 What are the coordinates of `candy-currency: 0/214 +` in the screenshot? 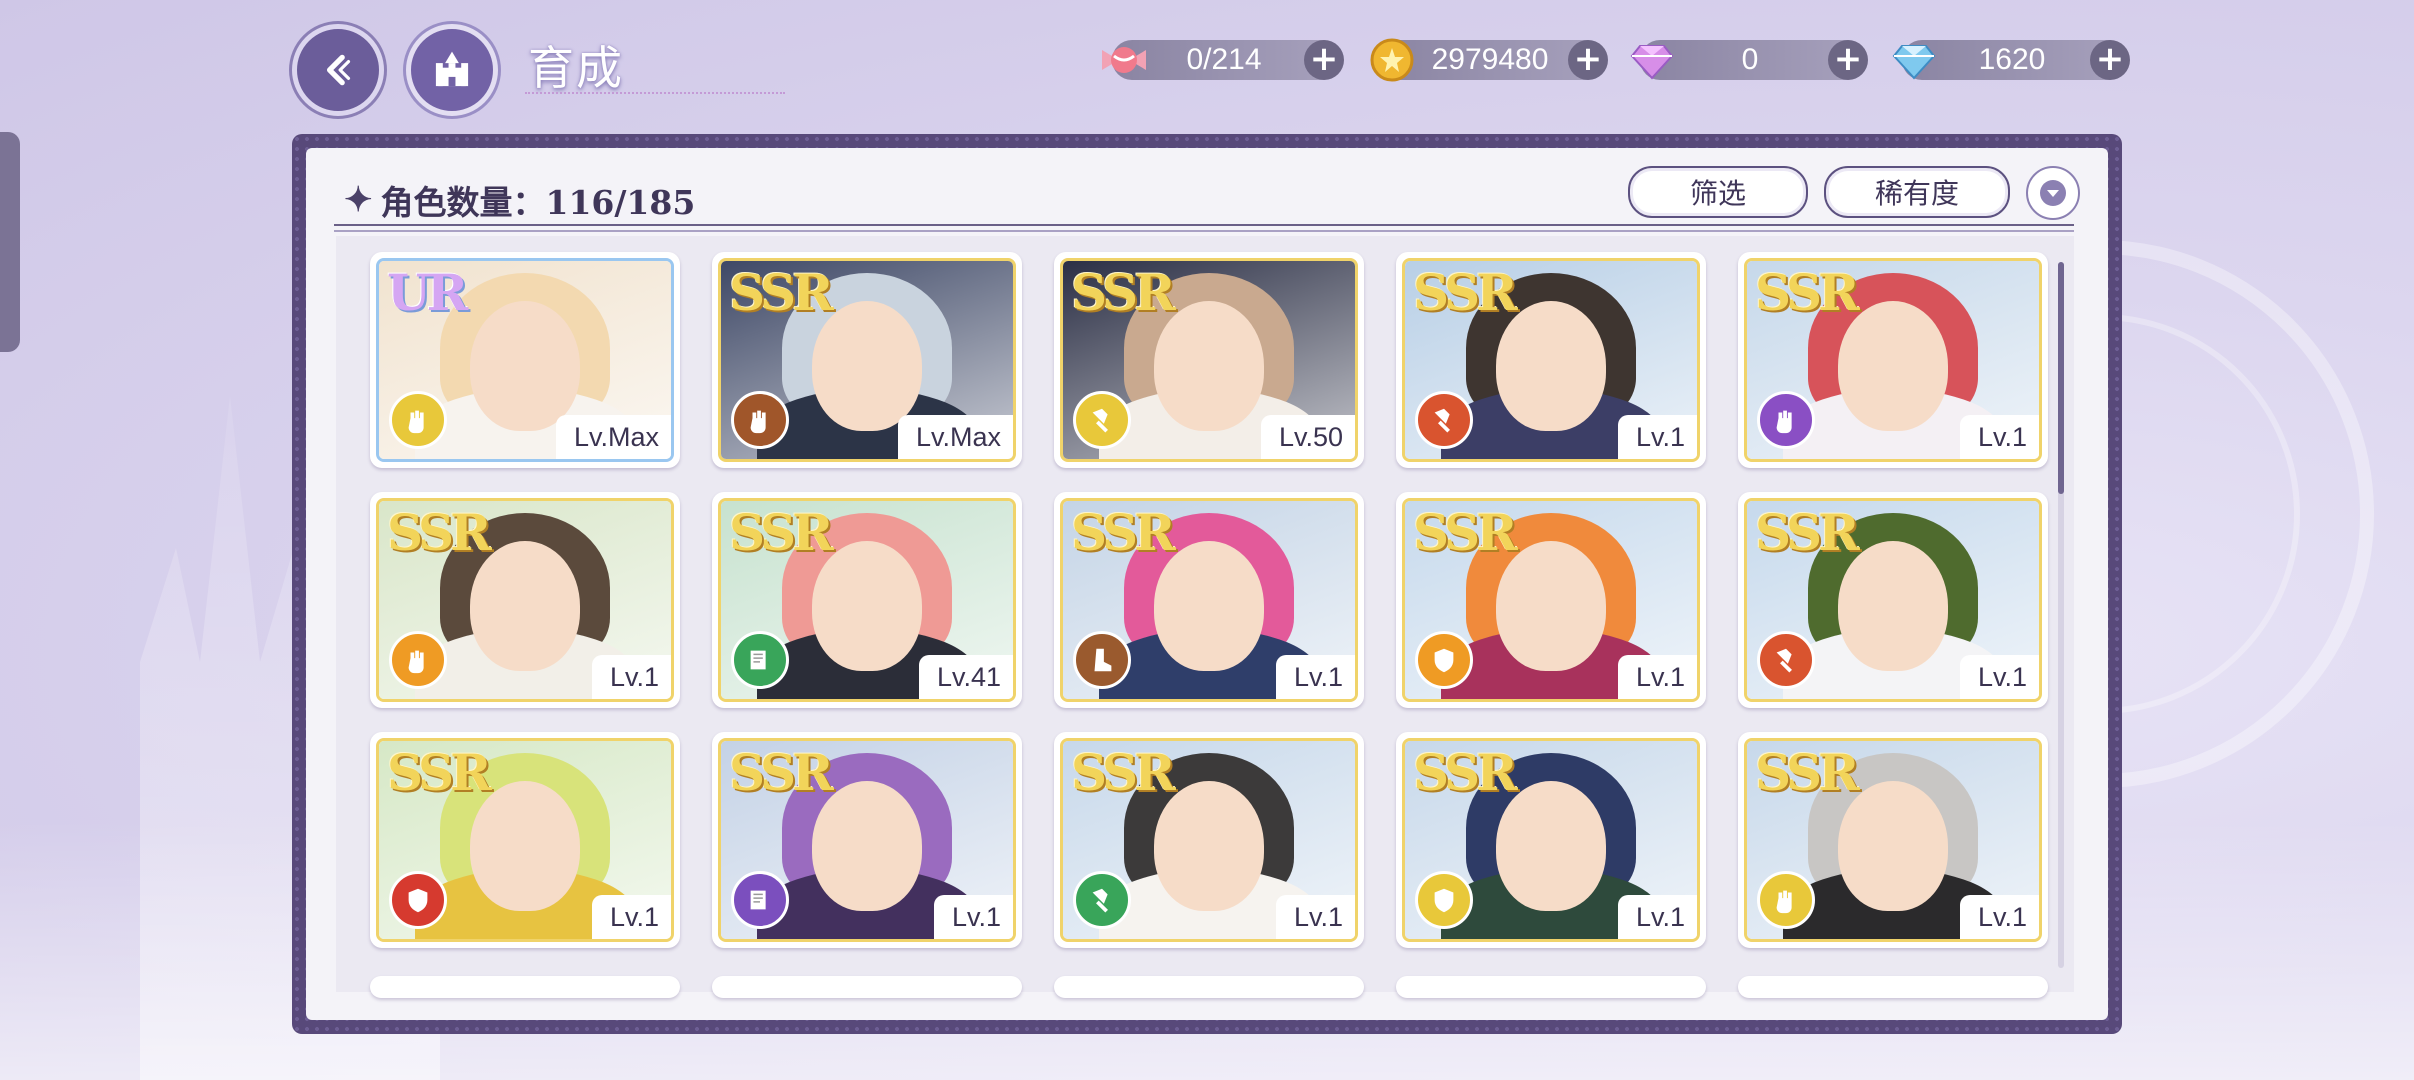 It's located at (1223, 60).